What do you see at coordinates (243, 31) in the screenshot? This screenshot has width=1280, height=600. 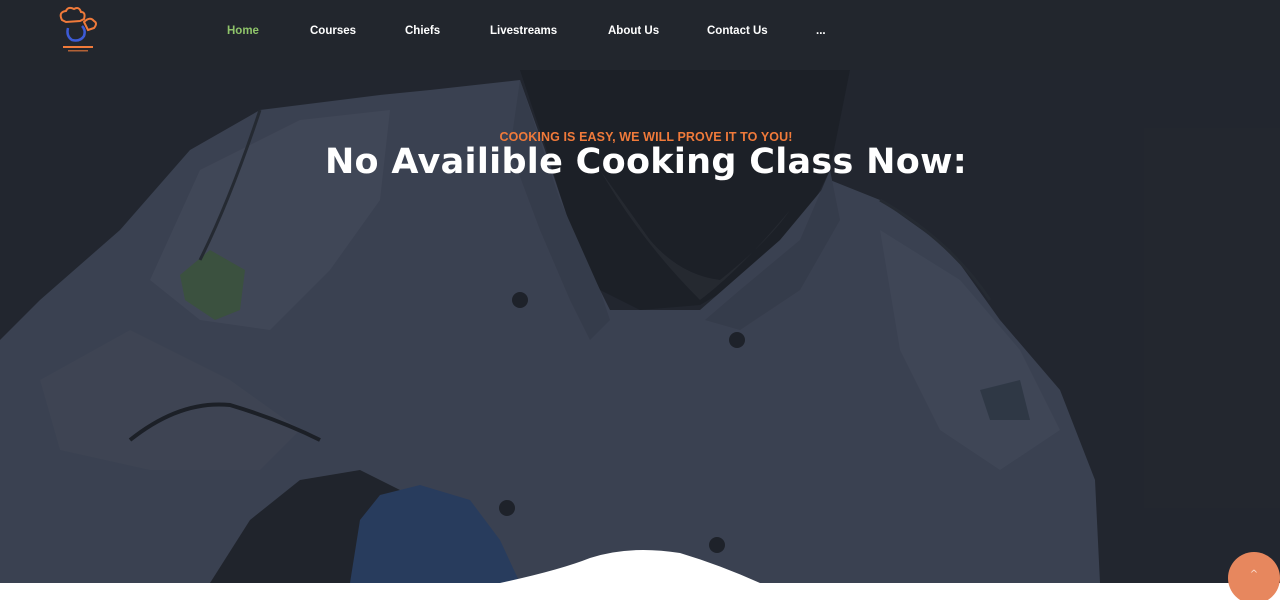 I see `nav-item-home: Home` at bounding box center [243, 31].